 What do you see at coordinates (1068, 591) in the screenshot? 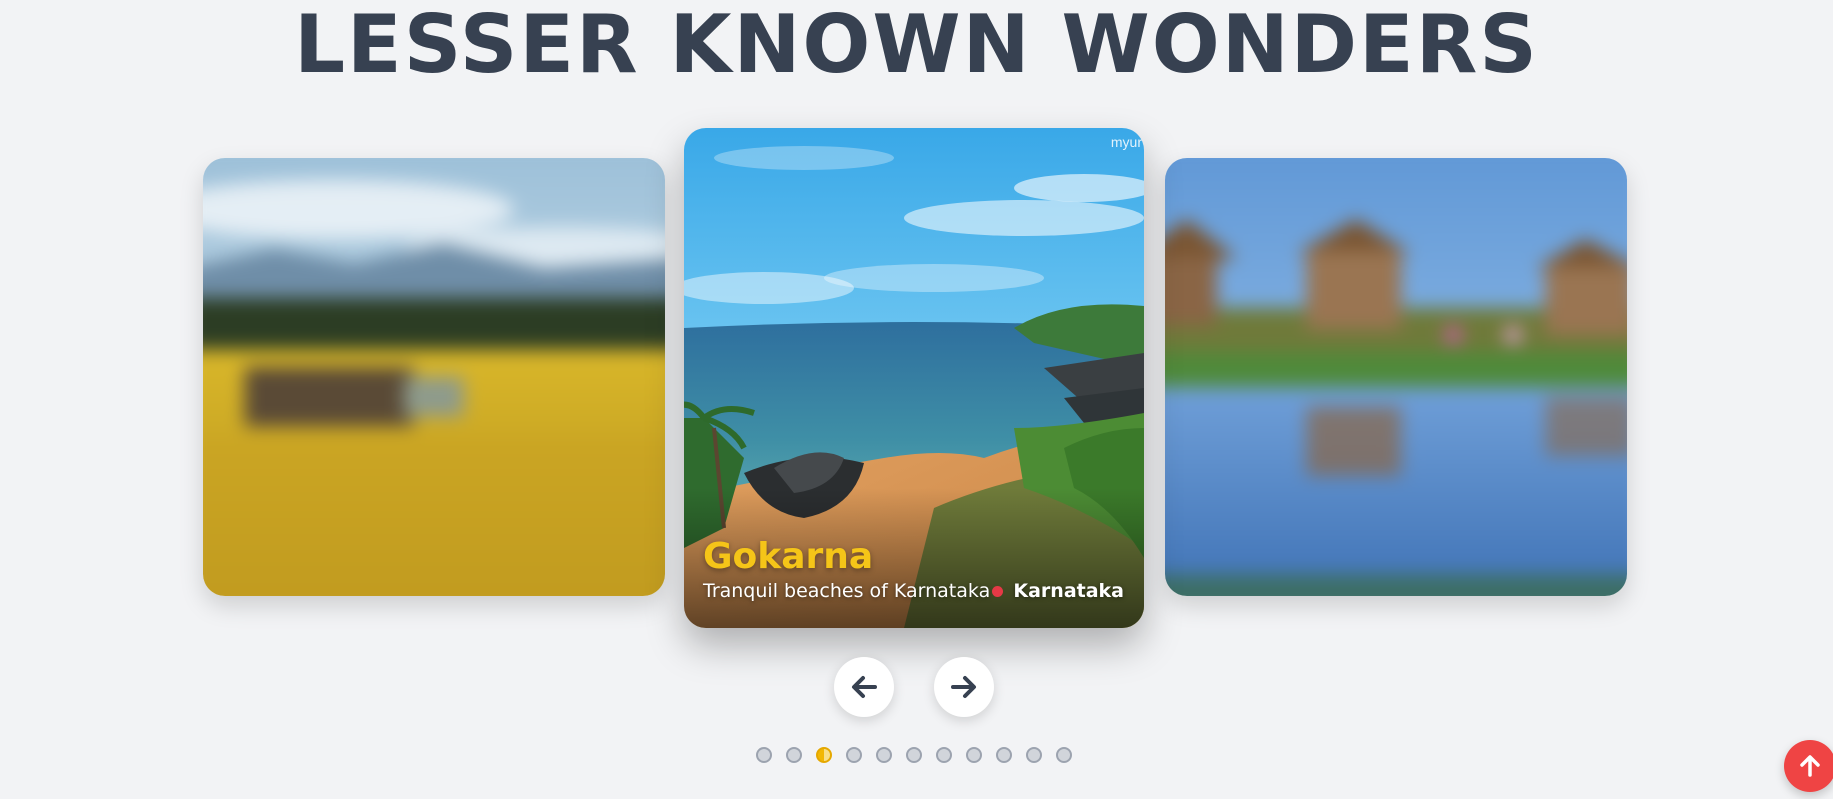
I see `region-name: Karnataka` at bounding box center [1068, 591].